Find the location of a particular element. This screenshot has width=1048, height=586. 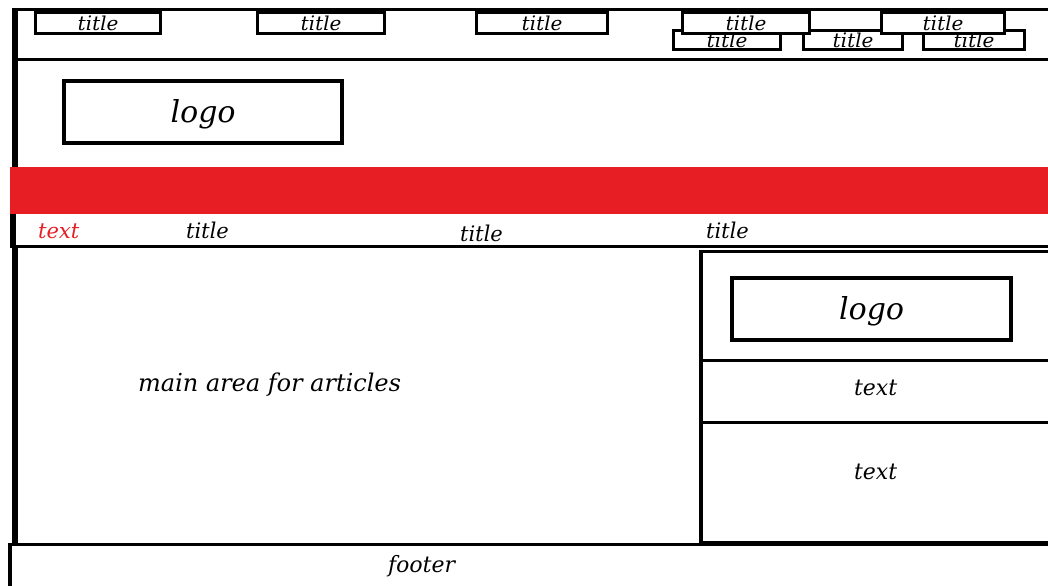

site-footer is located at coordinates (528, 564).